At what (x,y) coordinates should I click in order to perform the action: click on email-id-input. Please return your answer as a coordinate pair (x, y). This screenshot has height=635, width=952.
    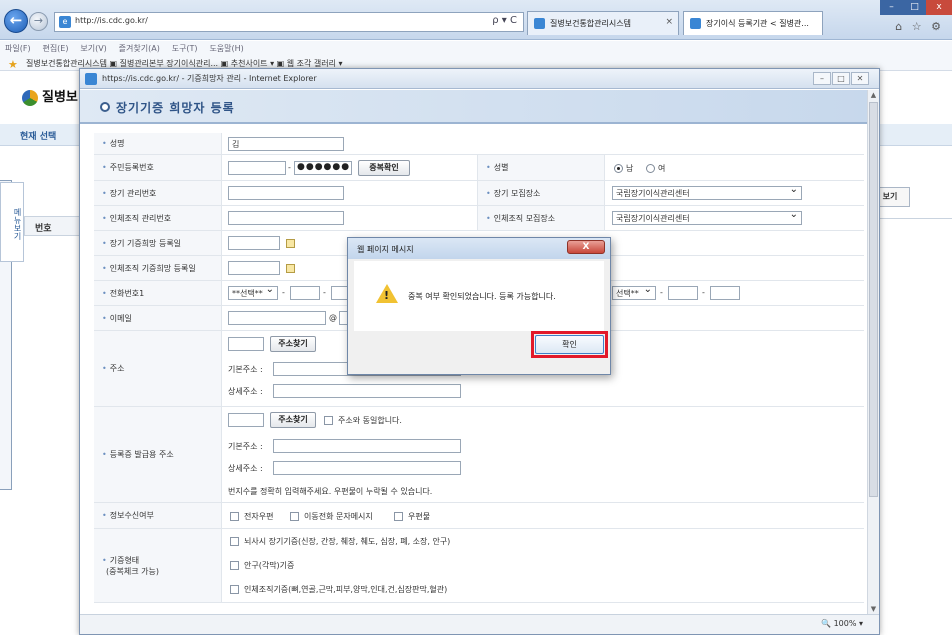
    Looking at the image, I should click on (277, 318).